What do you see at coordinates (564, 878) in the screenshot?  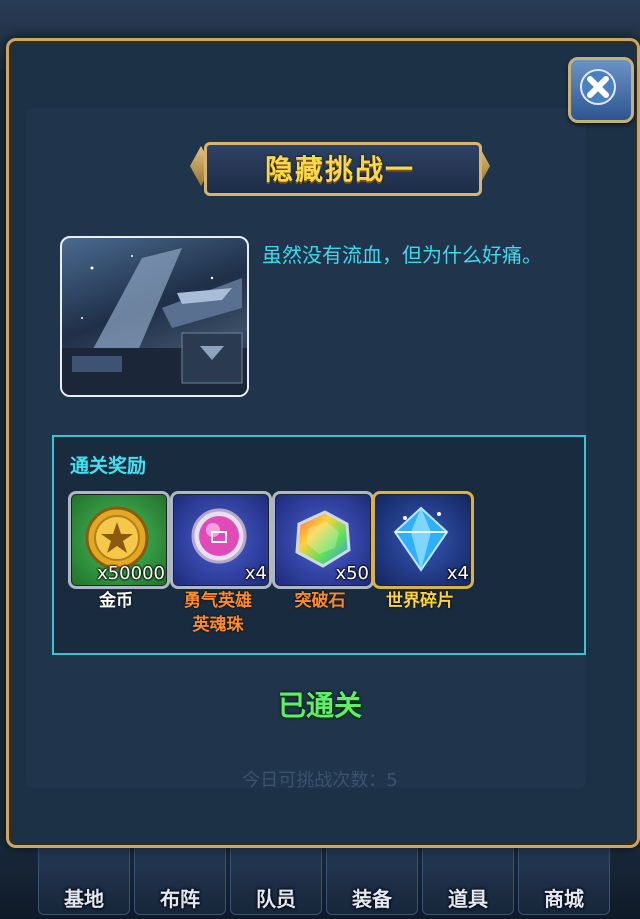 I see `nav-item-shop: 商城` at bounding box center [564, 878].